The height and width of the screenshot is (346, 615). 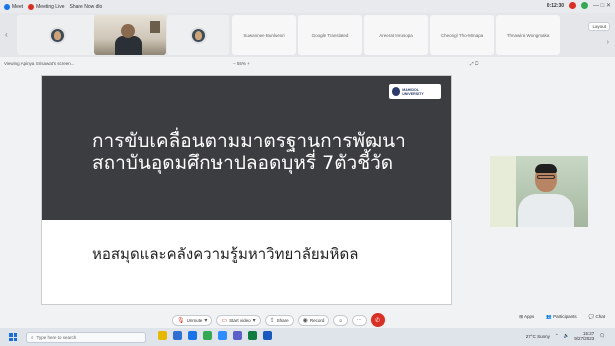 What do you see at coordinates (252, 335) in the screenshot?
I see `excel-icon` at bounding box center [252, 335].